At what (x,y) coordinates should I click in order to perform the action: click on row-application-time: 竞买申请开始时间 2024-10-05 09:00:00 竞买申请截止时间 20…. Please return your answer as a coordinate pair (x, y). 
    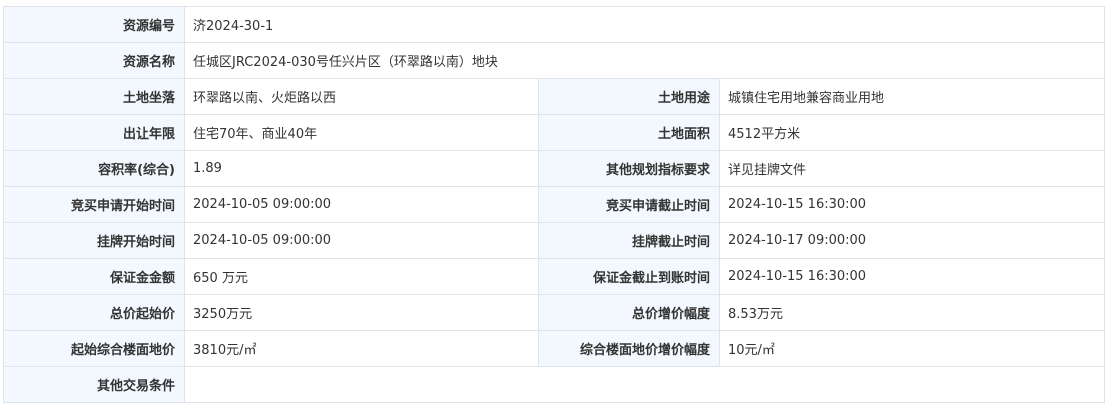
    Looking at the image, I should click on (554, 204).